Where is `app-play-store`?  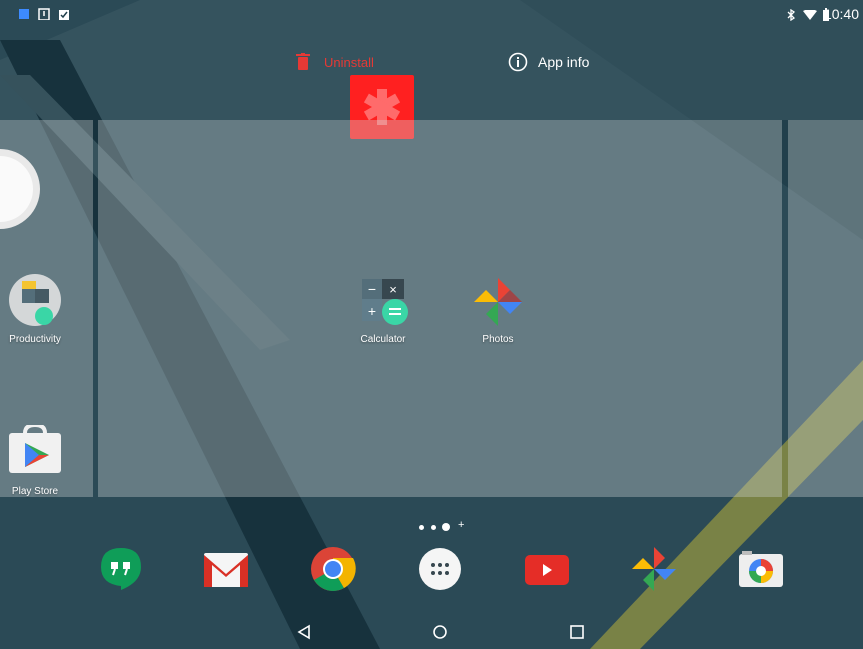 app-play-store is located at coordinates (35, 447).